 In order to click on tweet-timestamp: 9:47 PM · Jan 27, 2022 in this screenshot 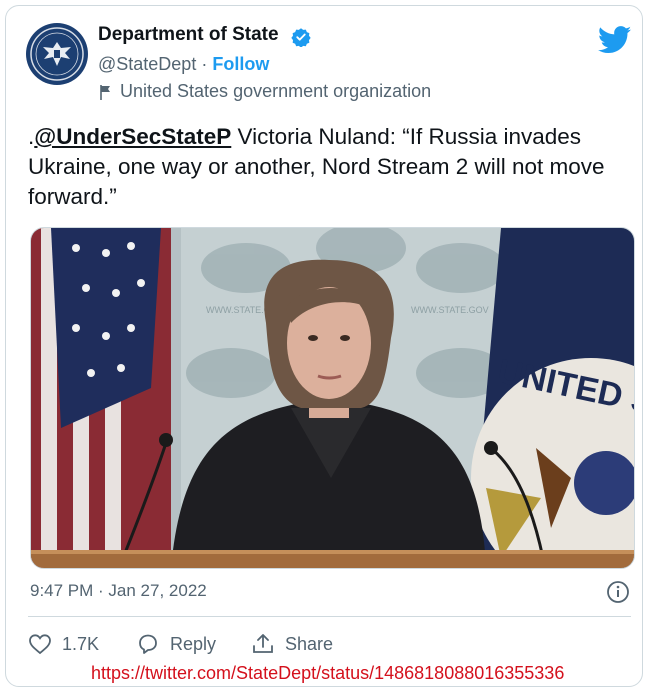, I will do `click(118, 591)`.